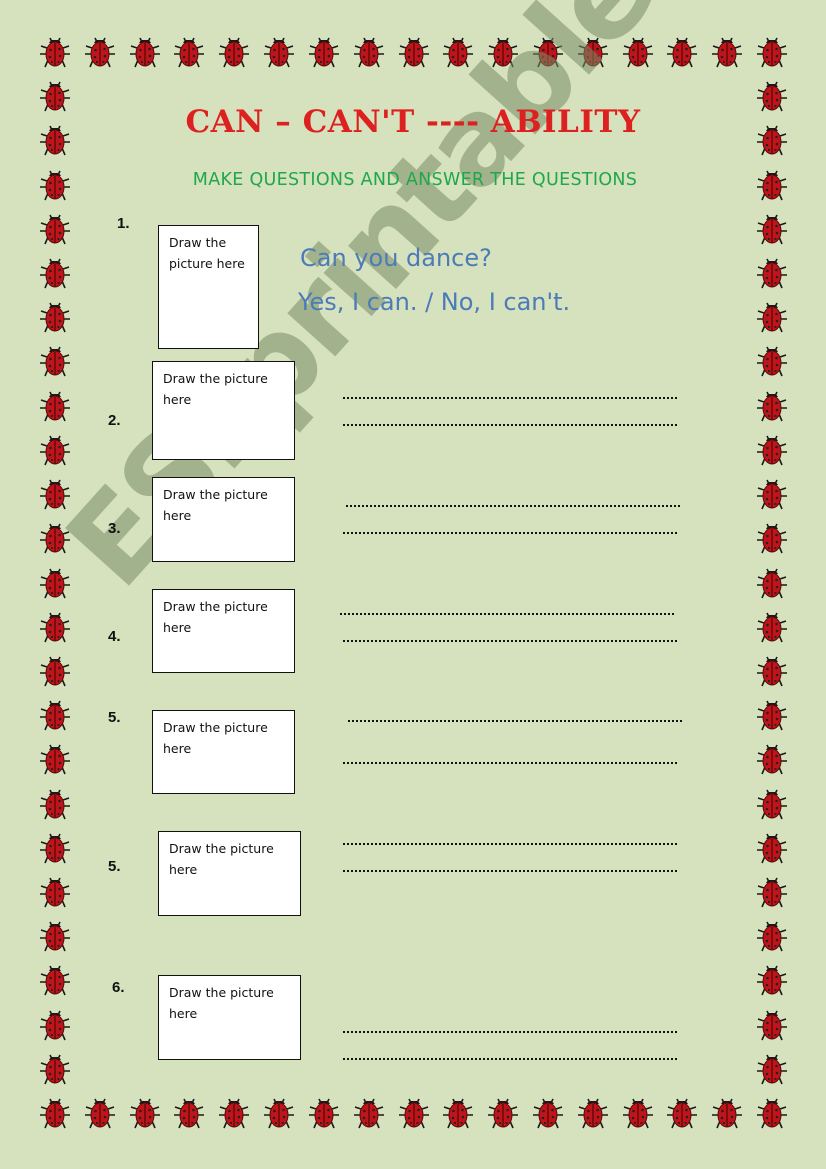 This screenshot has height=1169, width=826. I want to click on example-question: Can you dance?, so click(396, 258).